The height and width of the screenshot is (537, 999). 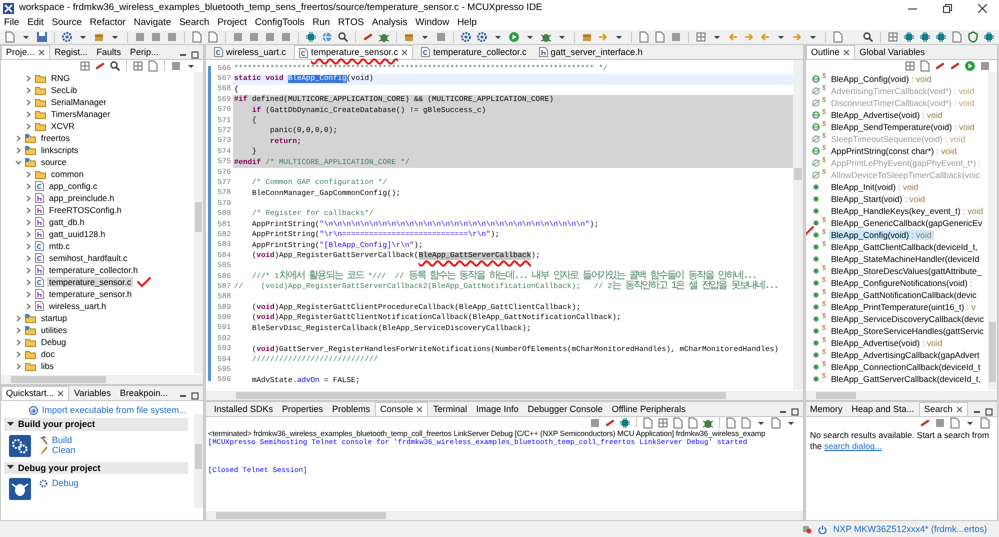 What do you see at coordinates (354, 52) in the screenshot?
I see `file-tab: temperature_sensor.c` at bounding box center [354, 52].